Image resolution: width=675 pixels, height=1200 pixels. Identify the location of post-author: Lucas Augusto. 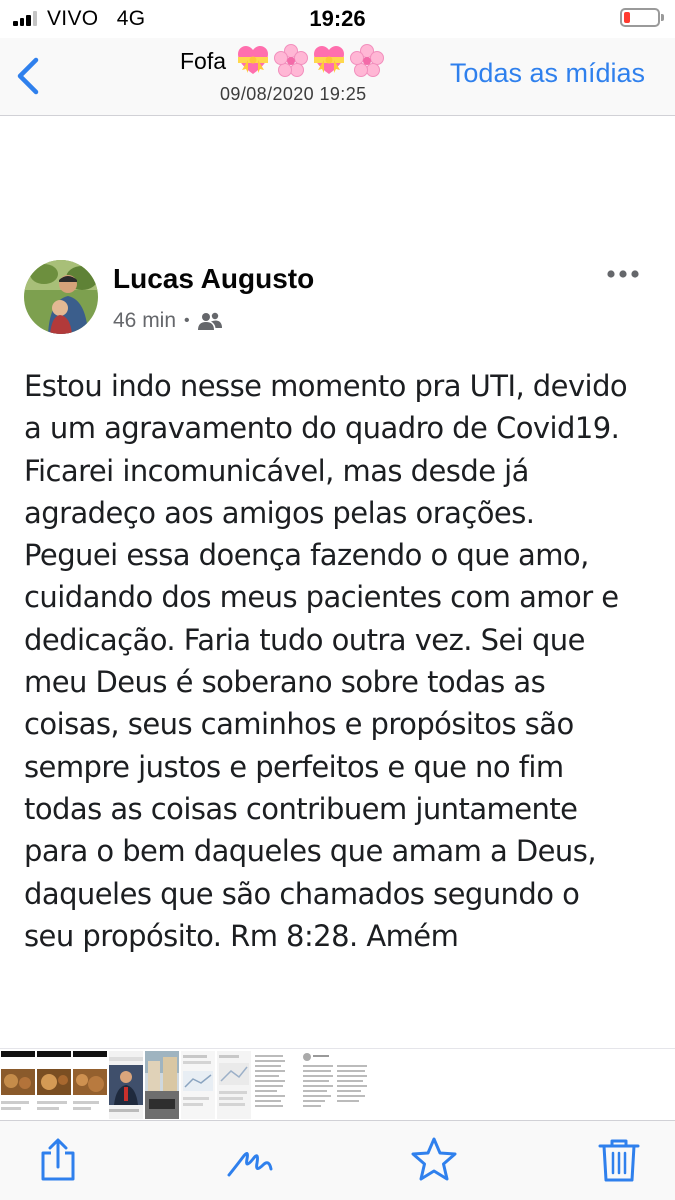
(214, 278).